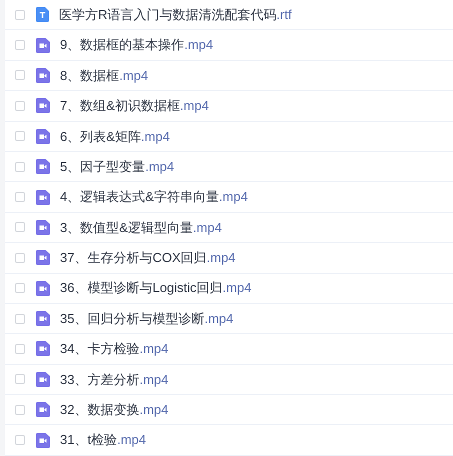 The height and width of the screenshot is (456, 453). I want to click on text-document-icon, so click(42, 14).